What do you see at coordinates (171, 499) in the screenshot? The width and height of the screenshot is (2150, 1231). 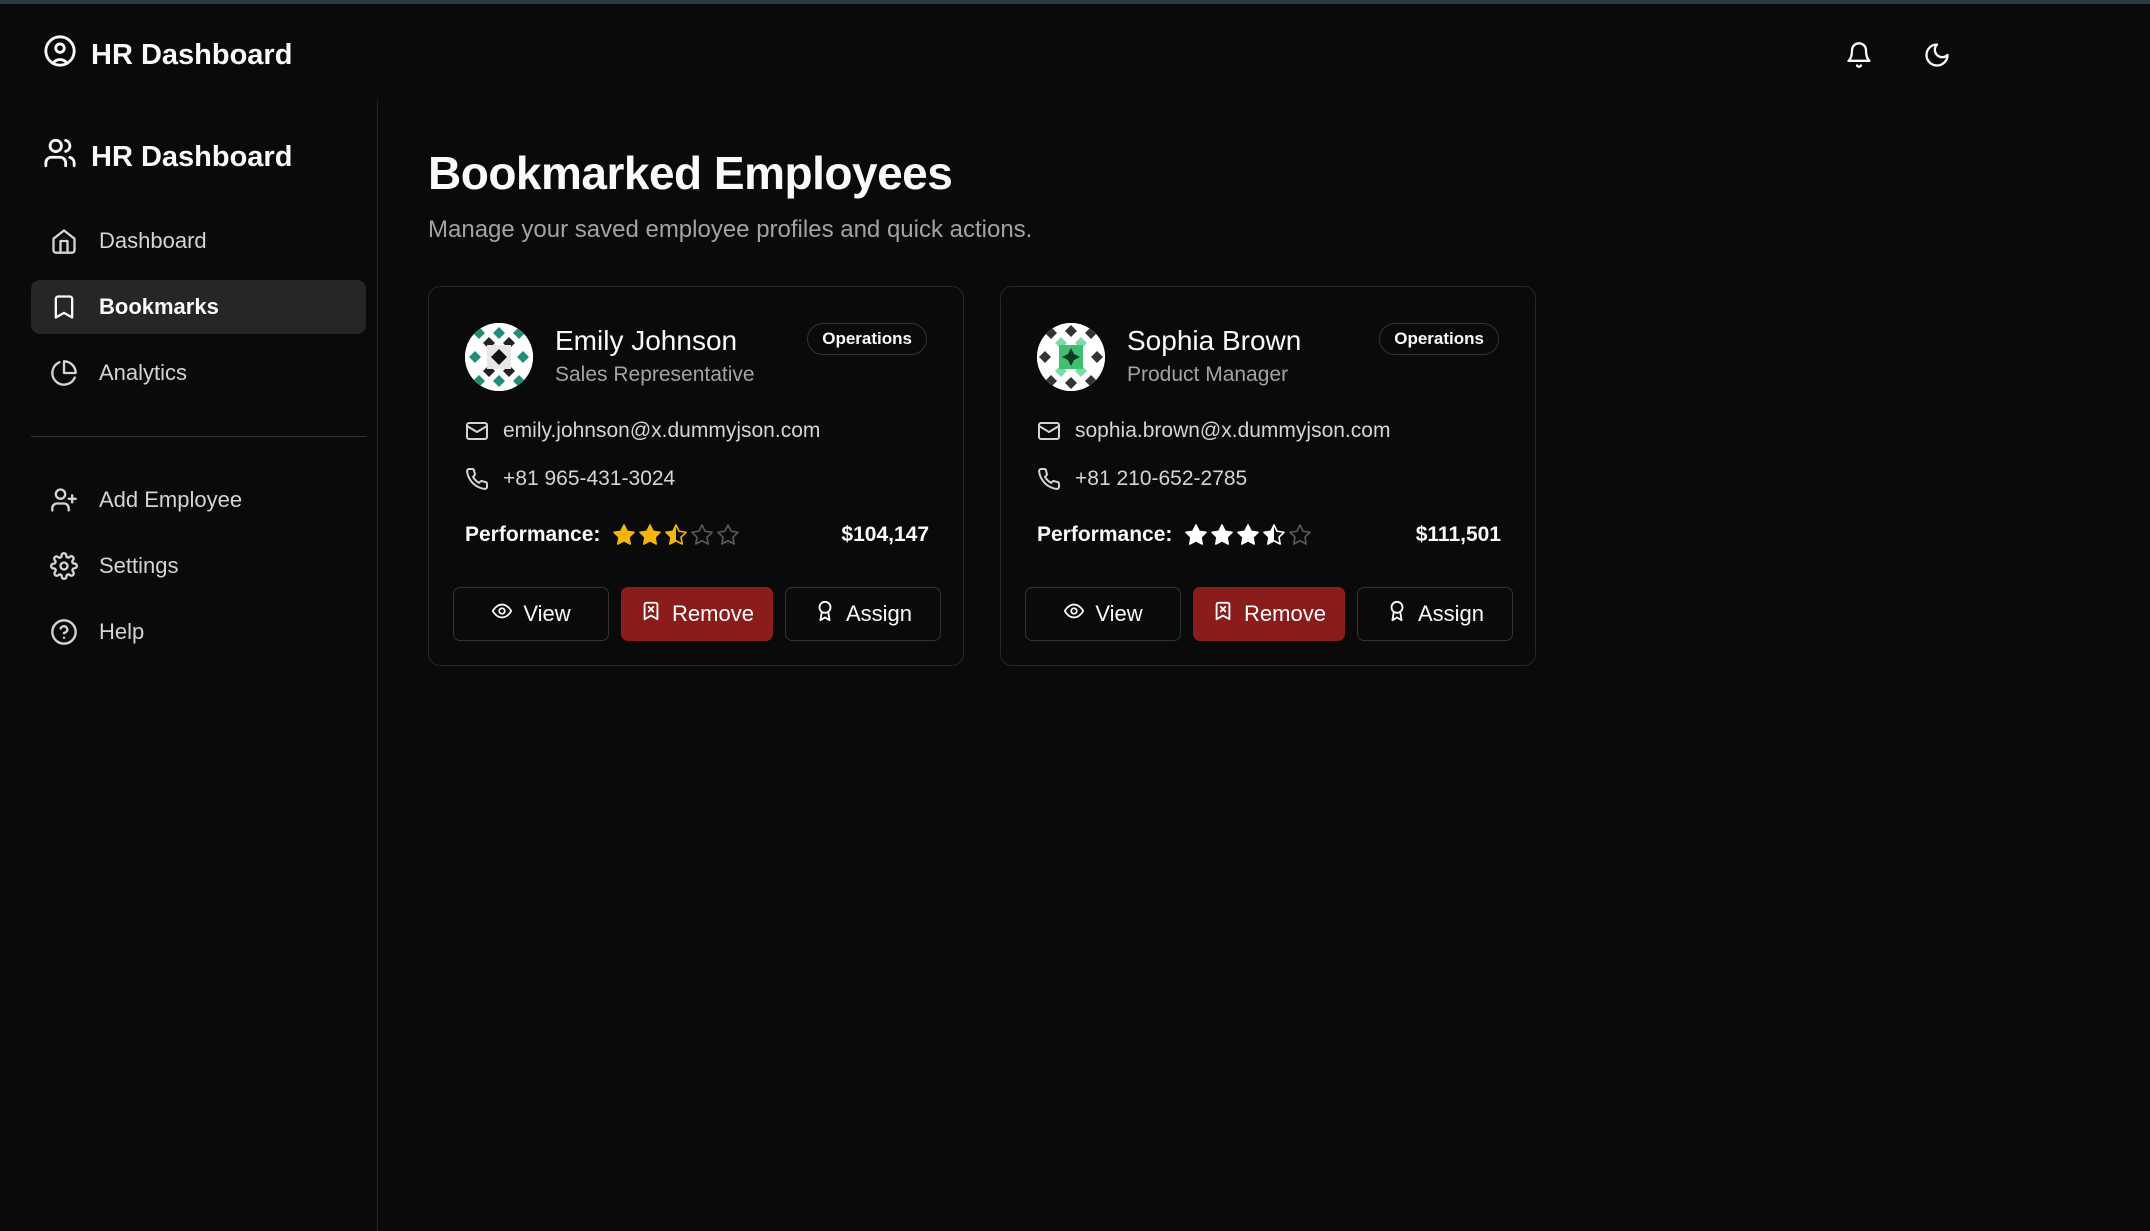 I see `sidebar-item-label: Add Employee` at bounding box center [171, 499].